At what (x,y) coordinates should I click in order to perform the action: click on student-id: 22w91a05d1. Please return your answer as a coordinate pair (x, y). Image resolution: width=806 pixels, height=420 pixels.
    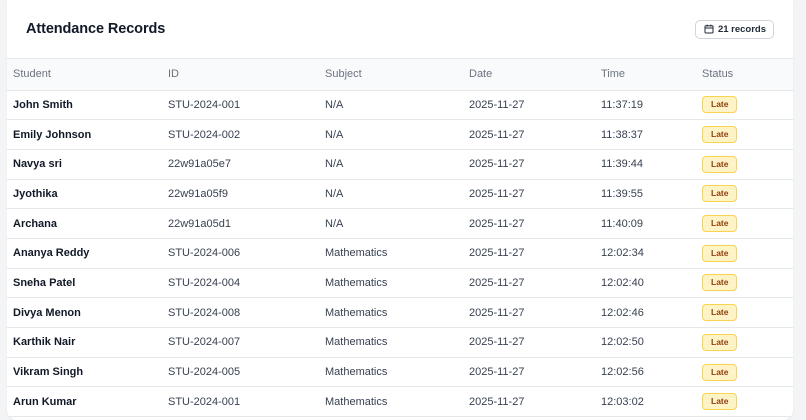
    Looking at the image, I should click on (200, 223).